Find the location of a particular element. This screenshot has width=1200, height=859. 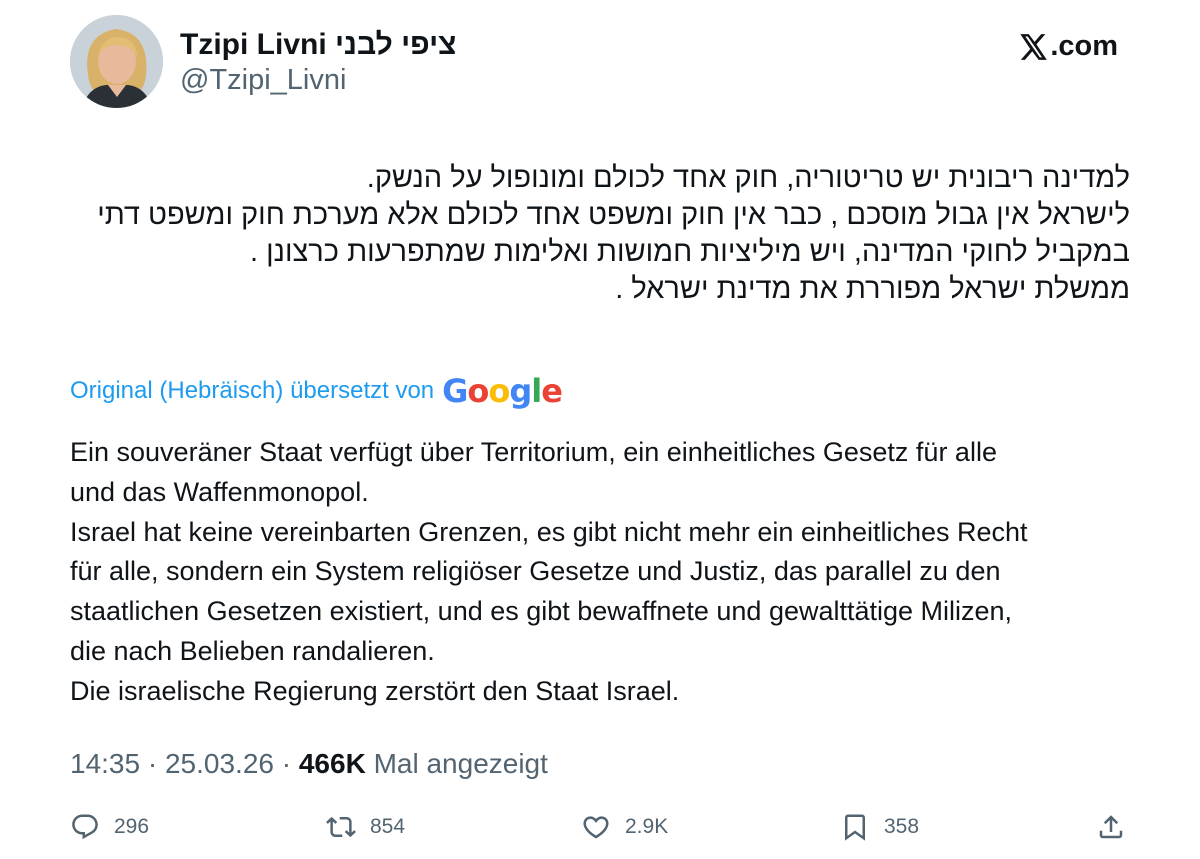

reply-button: 296 is located at coordinates (109, 827).